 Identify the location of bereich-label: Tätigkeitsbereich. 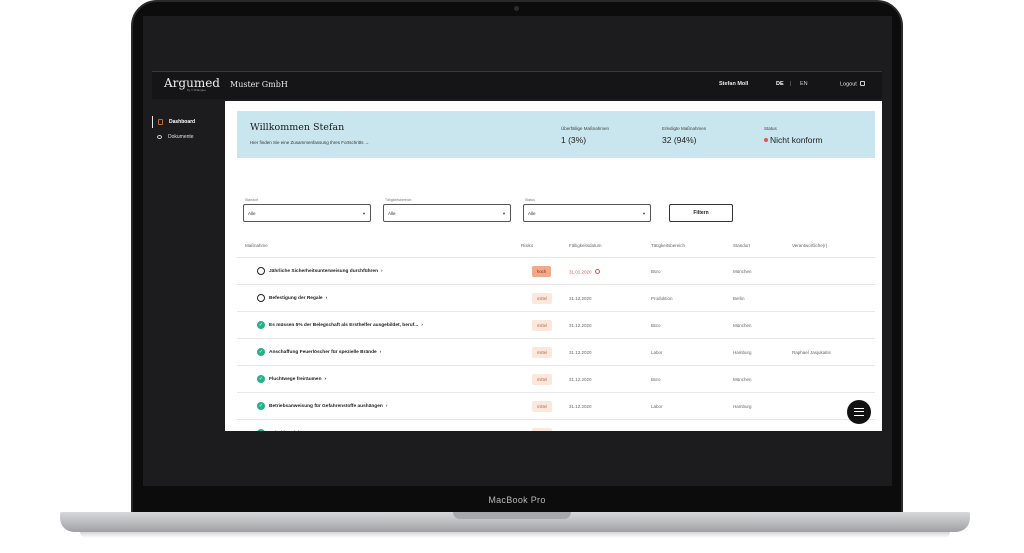
(398, 200).